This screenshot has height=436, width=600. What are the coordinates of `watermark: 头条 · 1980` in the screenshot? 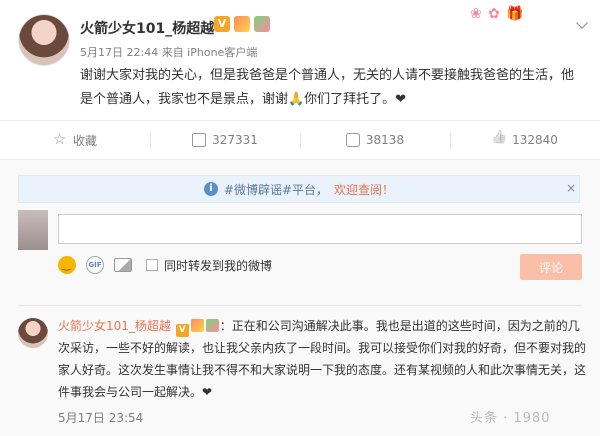 It's located at (510, 418).